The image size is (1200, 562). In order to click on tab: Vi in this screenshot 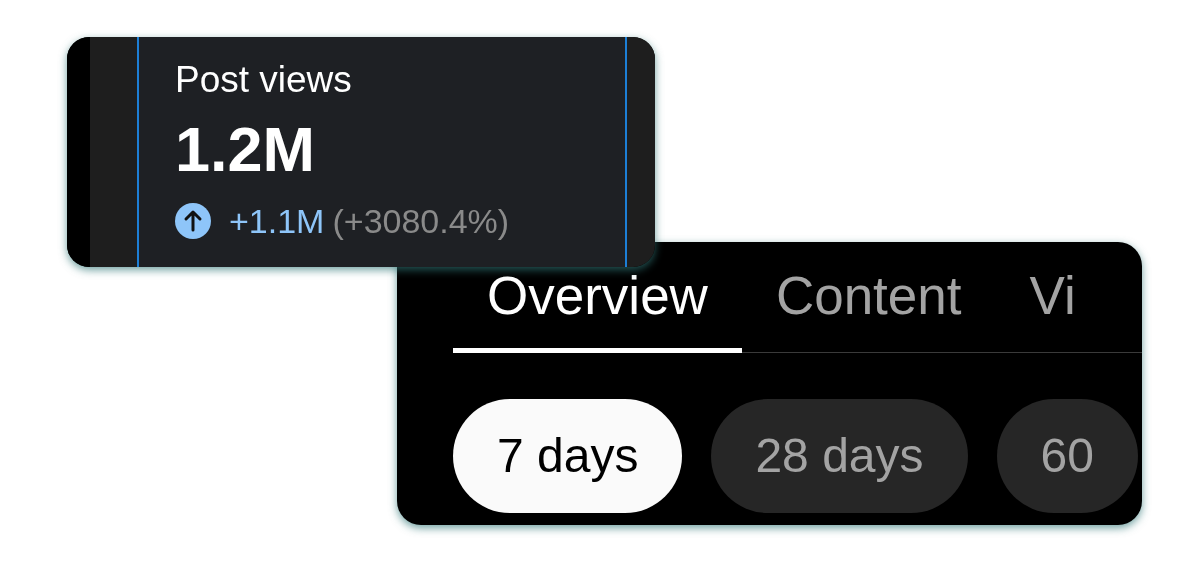, I will do `click(1052, 311)`.